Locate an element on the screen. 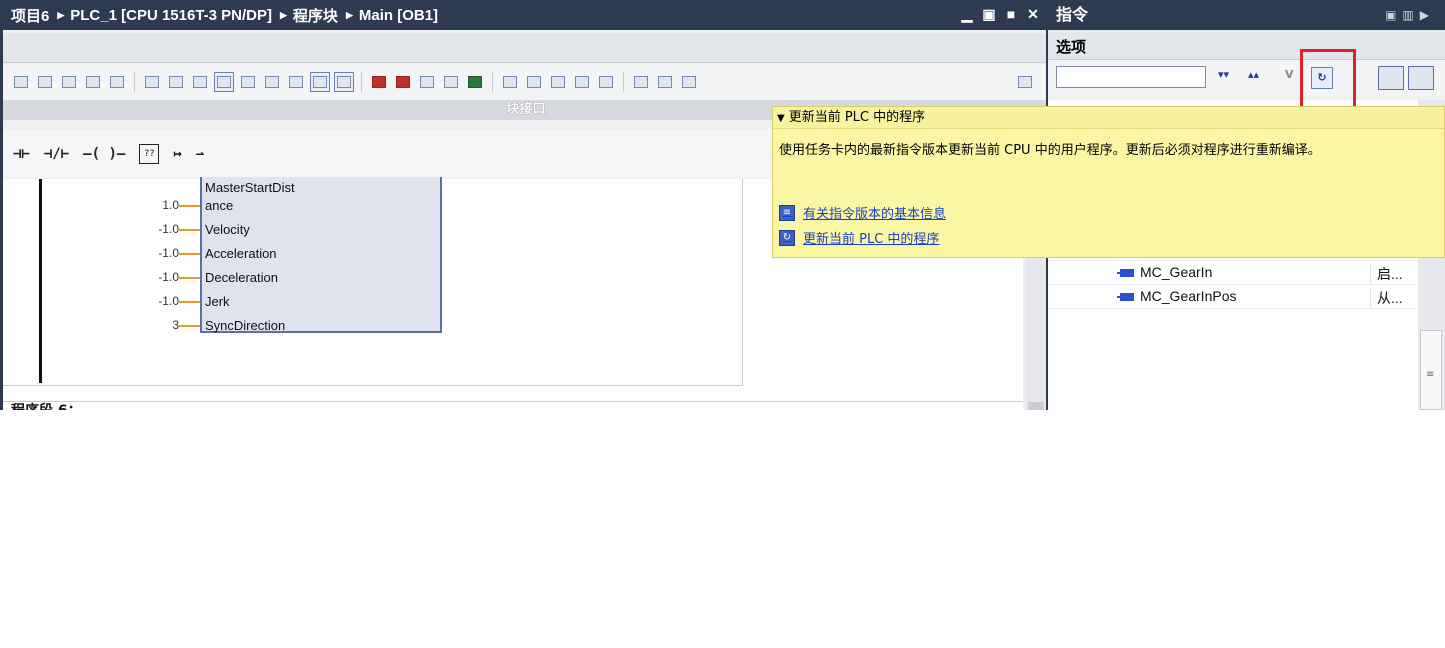 This screenshot has width=1445, height=648. connect-icon is located at coordinates (558, 82).